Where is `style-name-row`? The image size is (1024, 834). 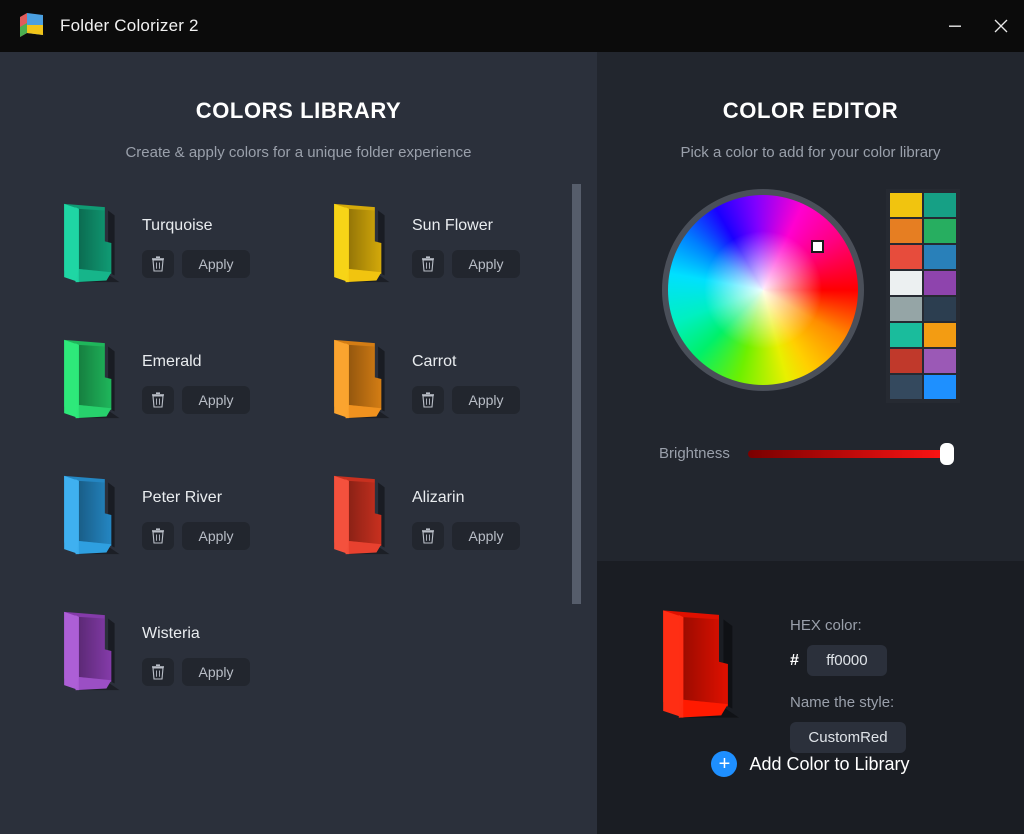
style-name-row is located at coordinates (848, 737).